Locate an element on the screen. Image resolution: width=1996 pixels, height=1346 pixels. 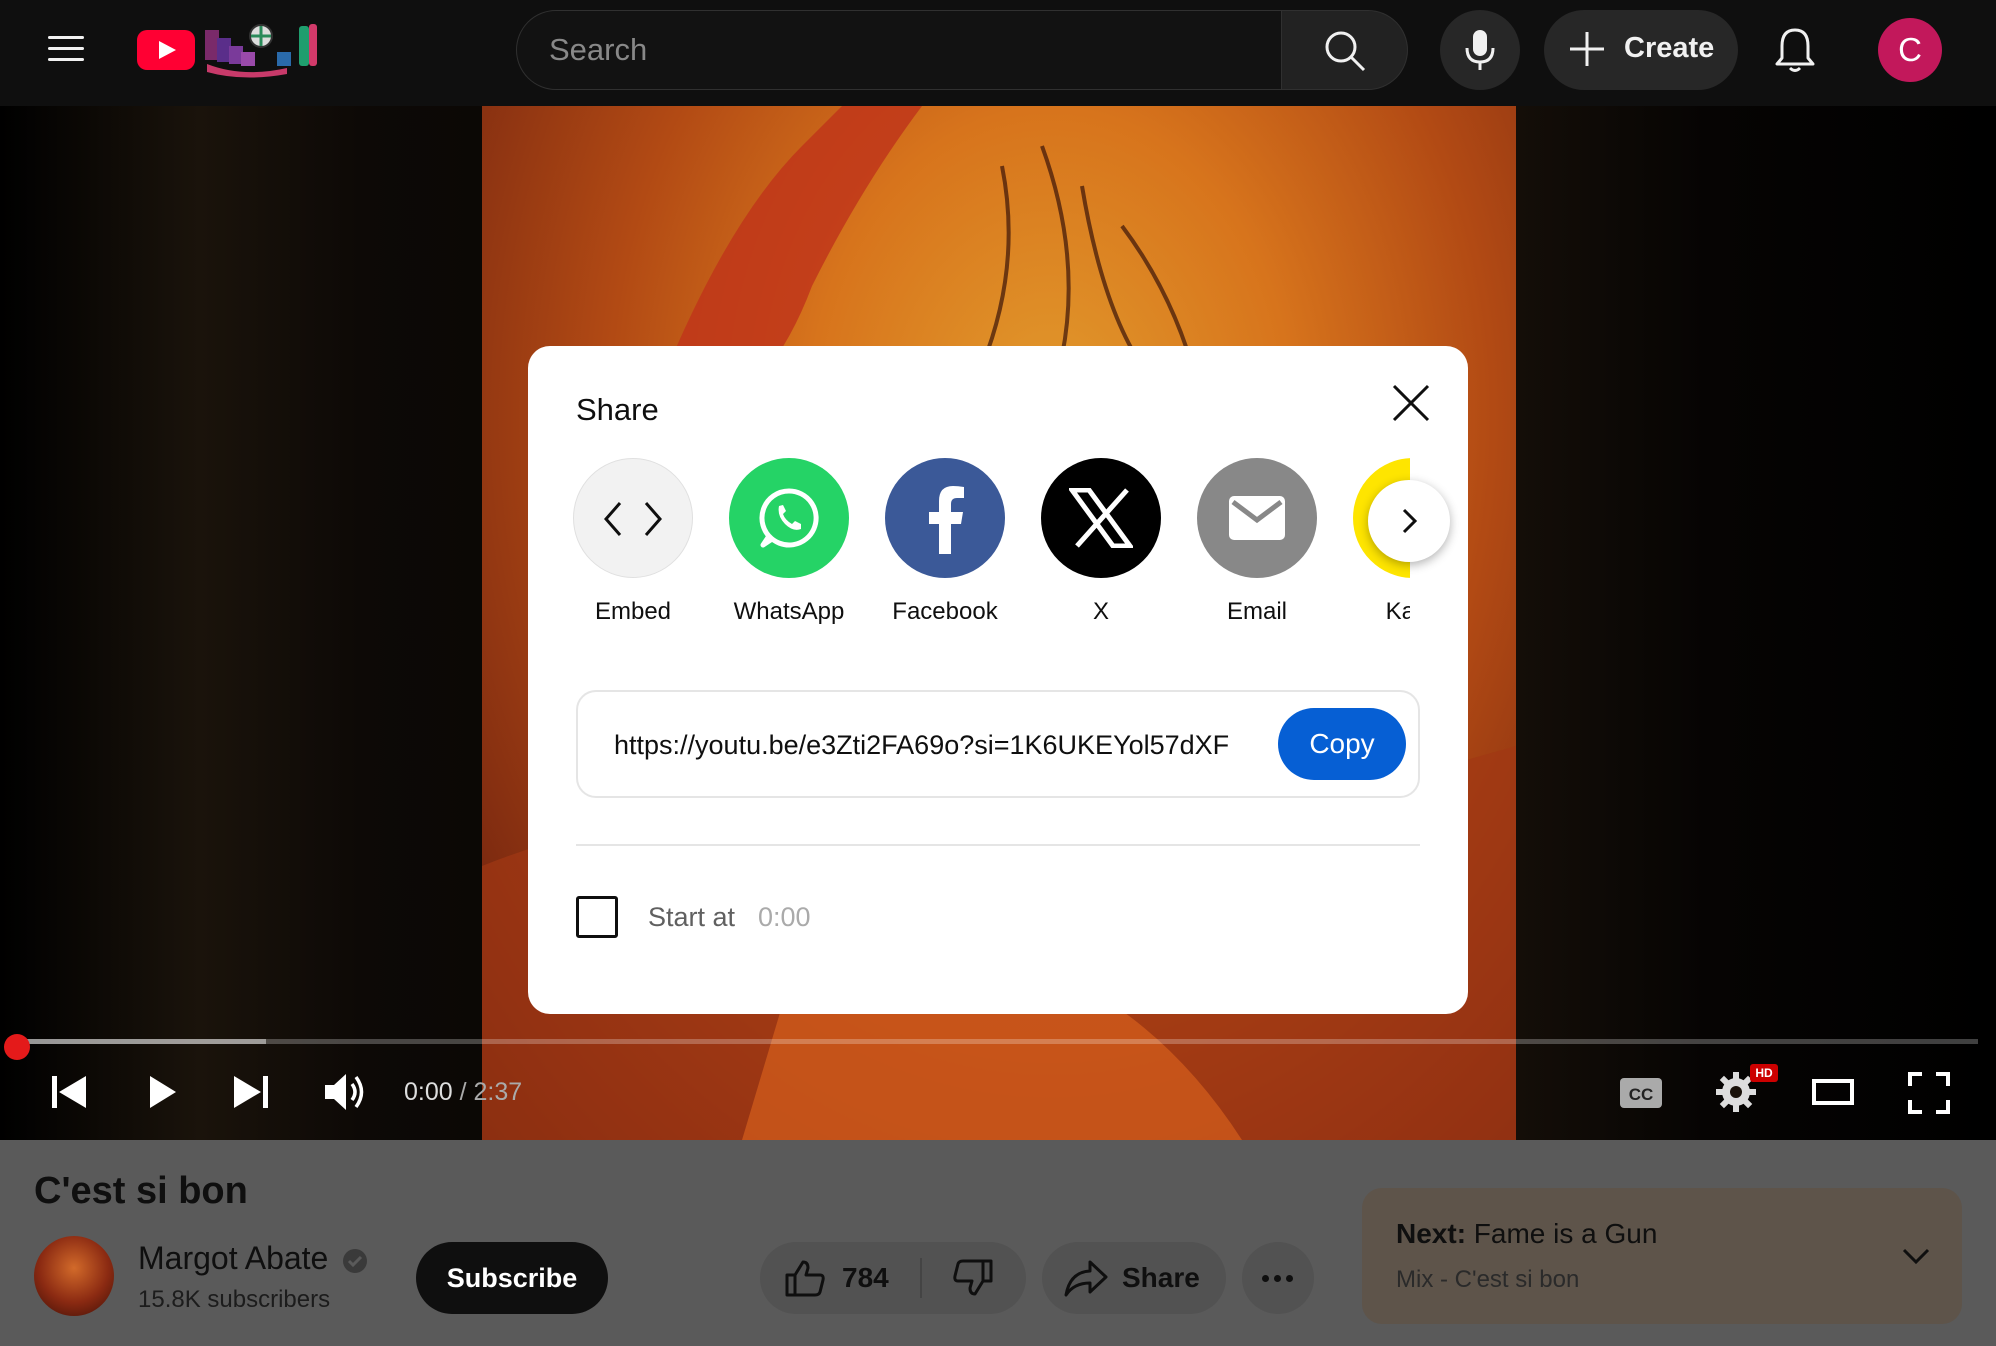
share-target-x: X is located at coordinates (1101, 543).